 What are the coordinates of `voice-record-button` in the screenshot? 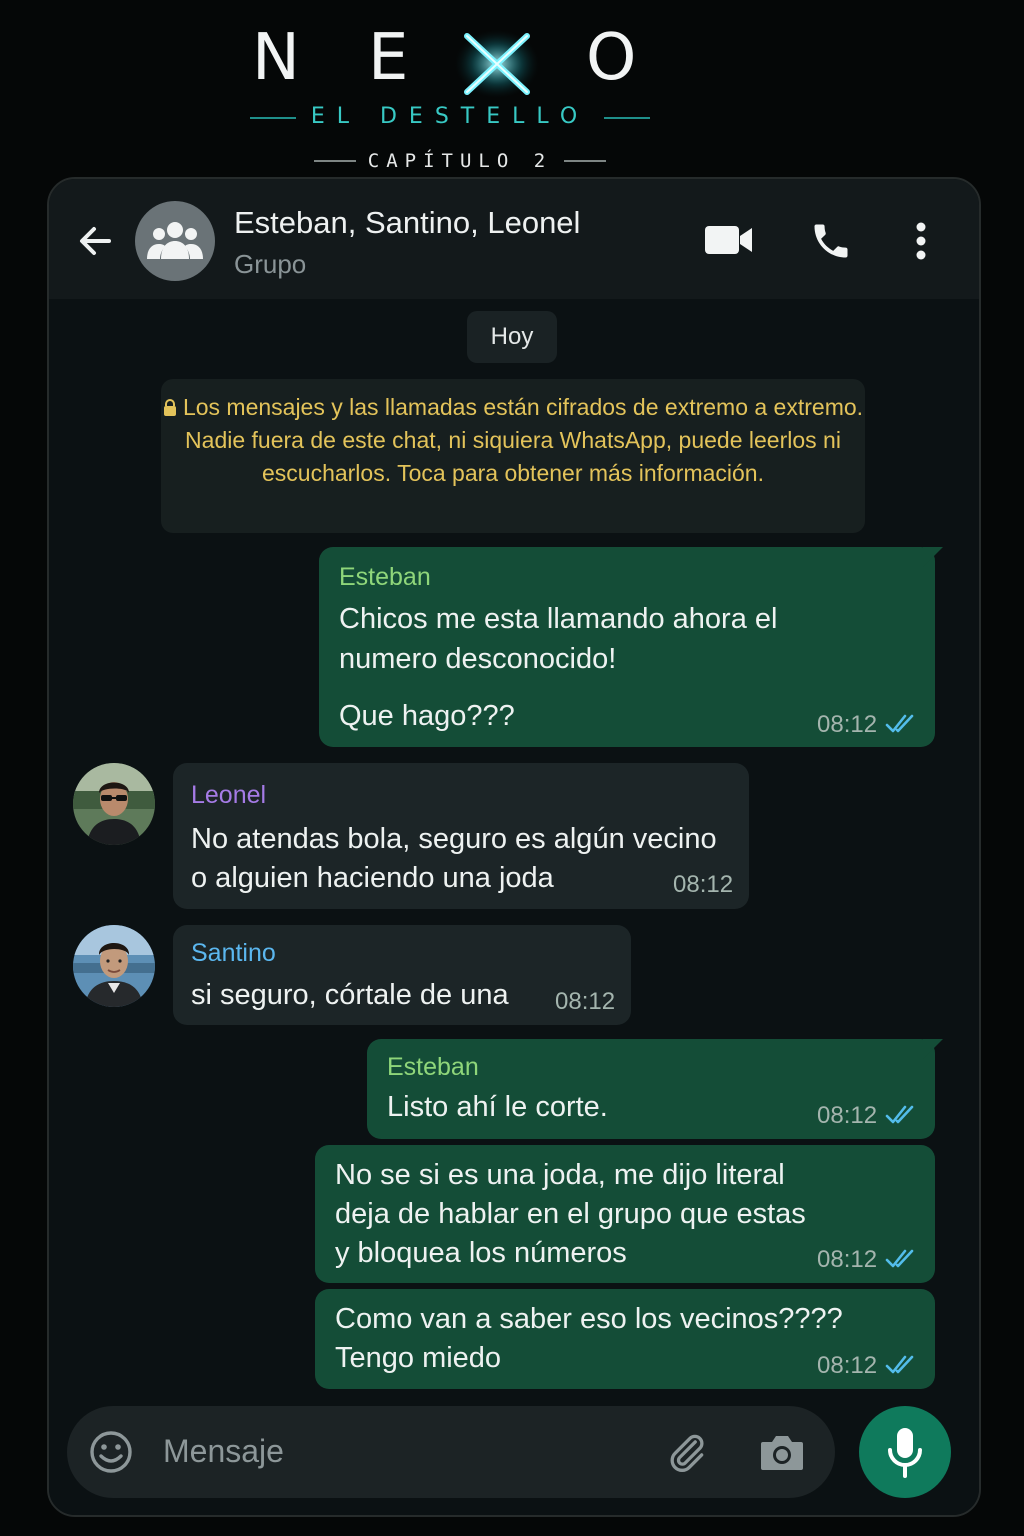 It's located at (905, 1452).